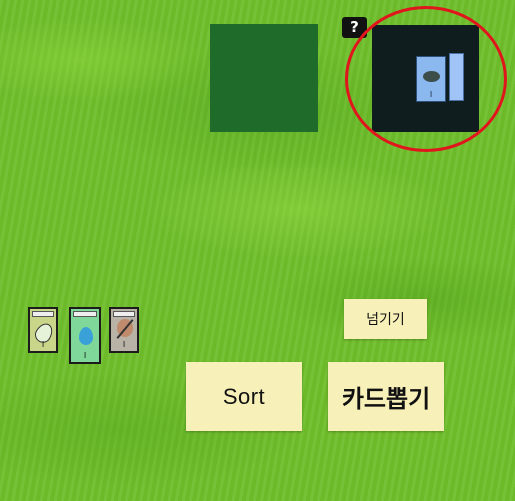 The image size is (515, 501). I want to click on hand-card-water: I, so click(85, 335).